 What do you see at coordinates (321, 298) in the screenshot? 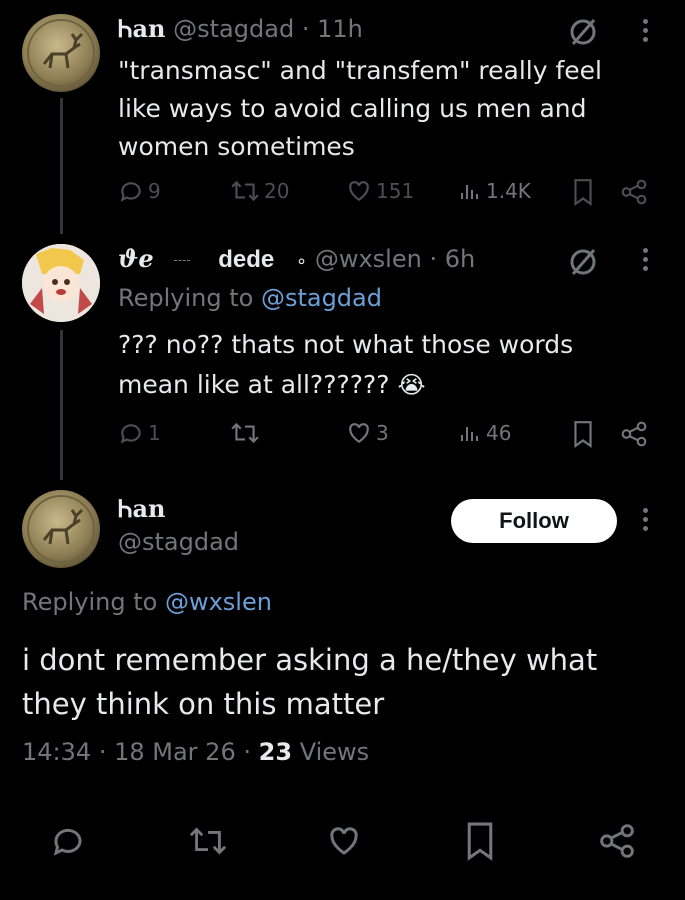
I see `replying-to-link: @stagdad` at bounding box center [321, 298].